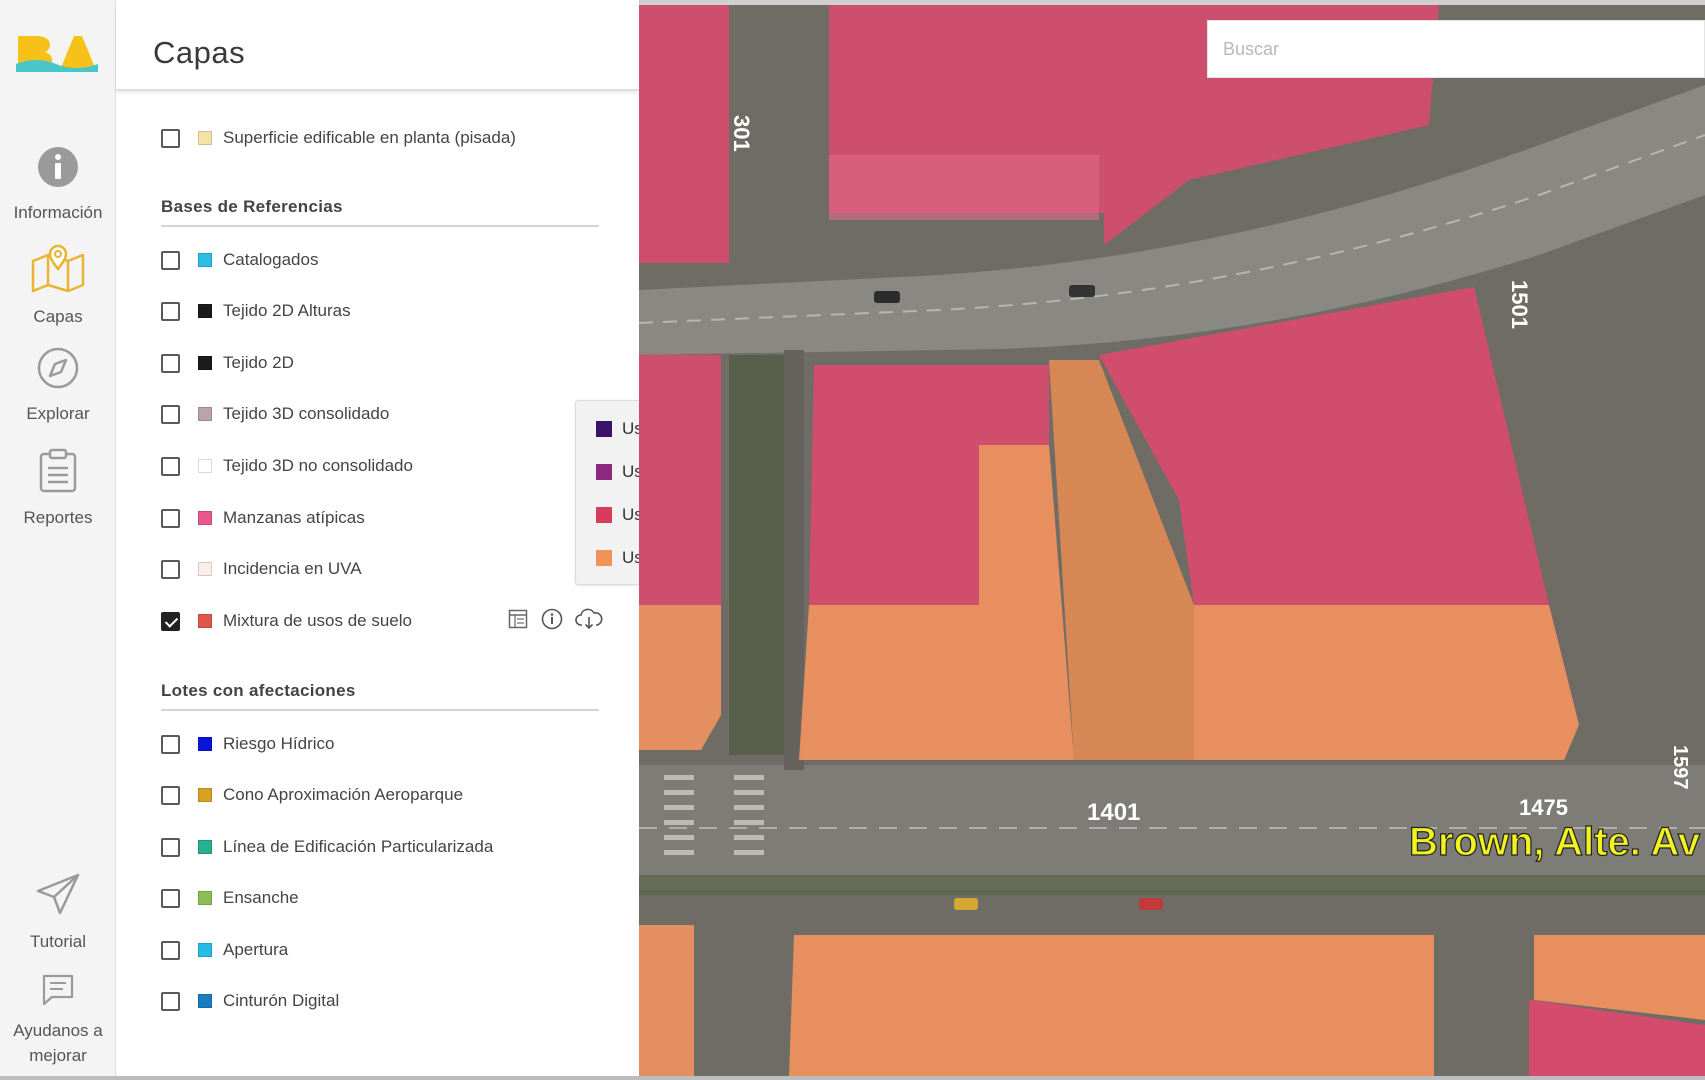  I want to click on panel-header: Capas, so click(377, 48).